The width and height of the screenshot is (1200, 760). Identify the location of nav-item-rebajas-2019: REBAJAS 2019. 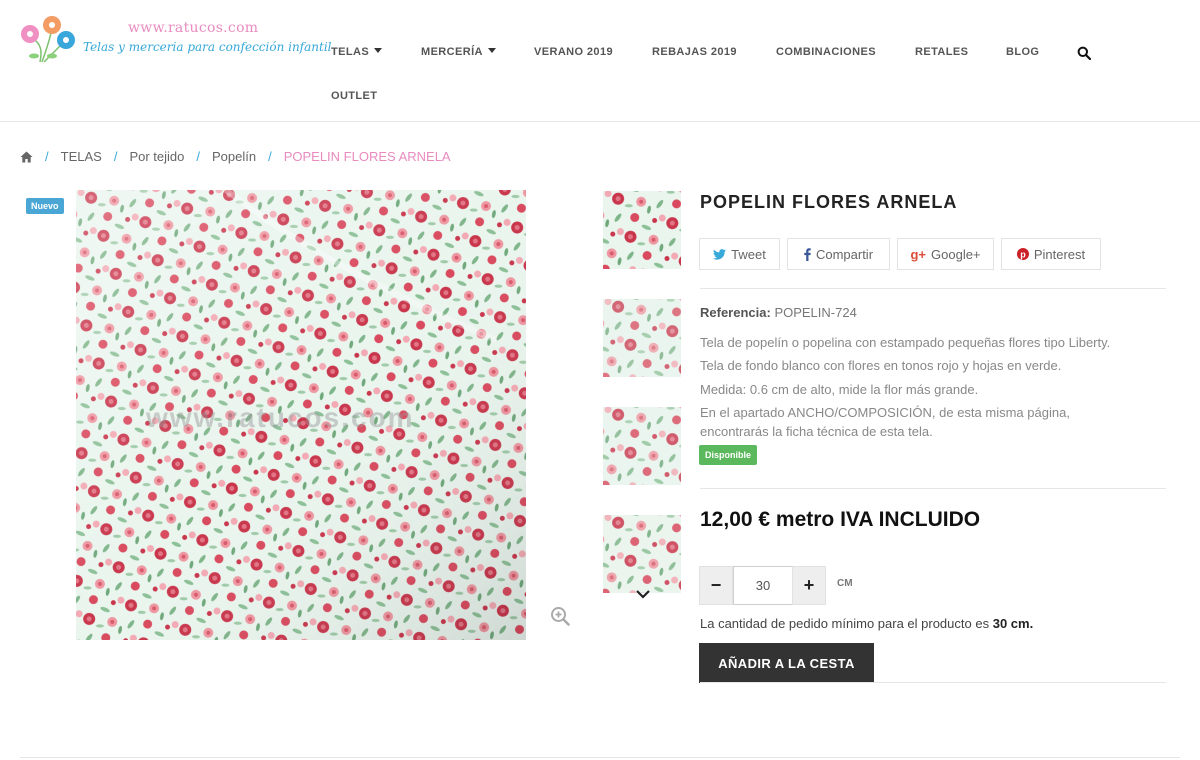
(694, 52).